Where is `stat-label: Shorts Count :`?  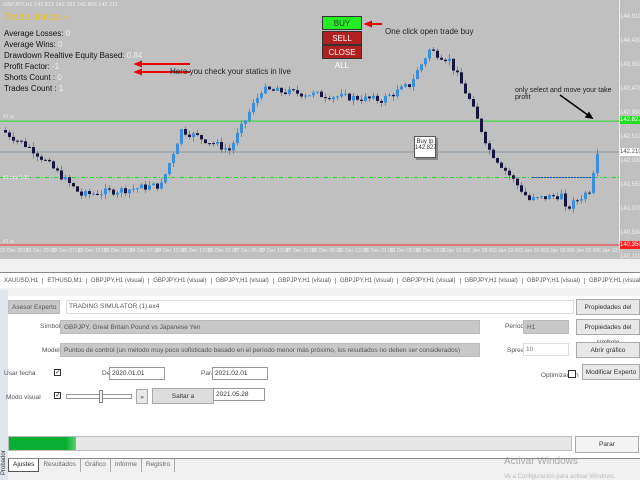 stat-label: Shorts Count : is located at coordinates (30, 77).